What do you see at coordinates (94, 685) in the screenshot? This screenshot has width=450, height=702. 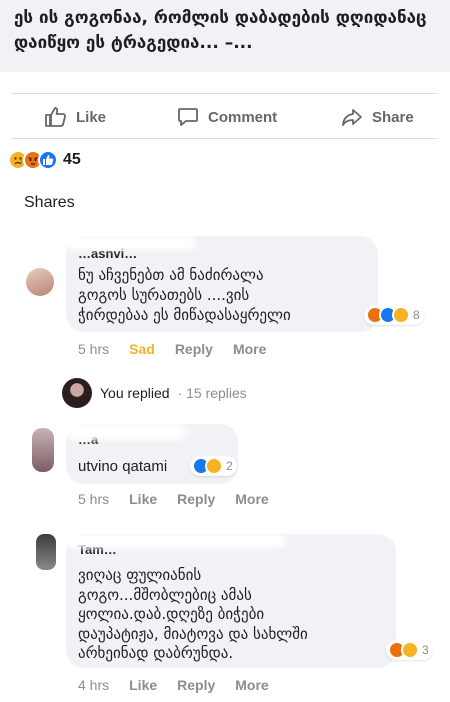 I see `comment-time: 4 hrs` at bounding box center [94, 685].